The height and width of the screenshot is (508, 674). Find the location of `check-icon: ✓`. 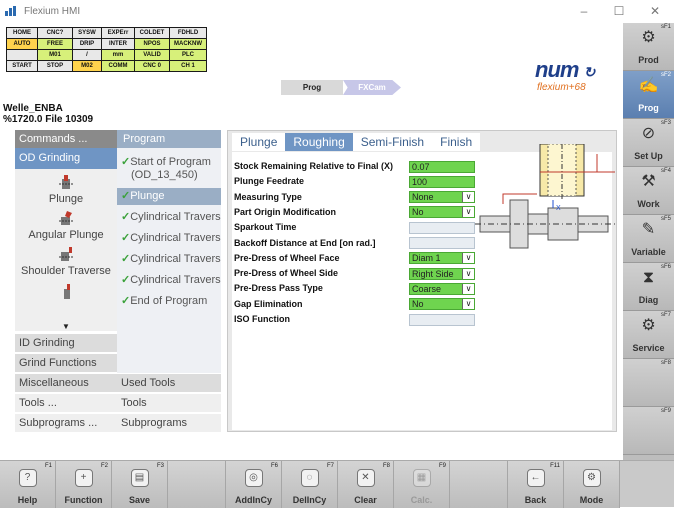

check-icon: ✓ is located at coordinates (126, 162).